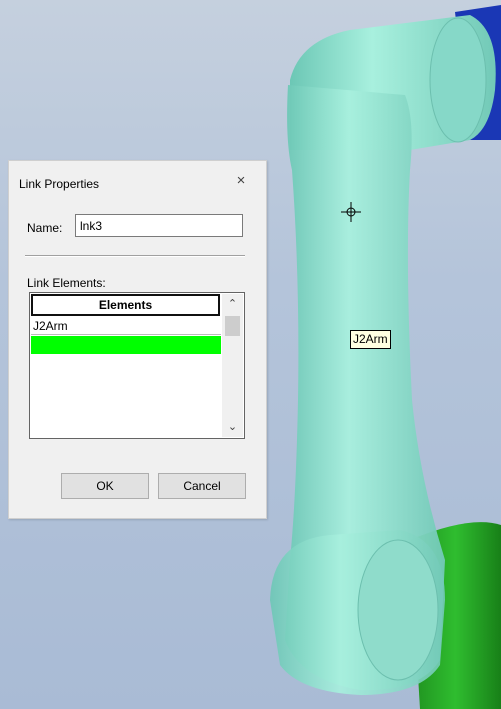  What do you see at coordinates (66, 283) in the screenshot?
I see `link-elements-label: Link Elements:` at bounding box center [66, 283].